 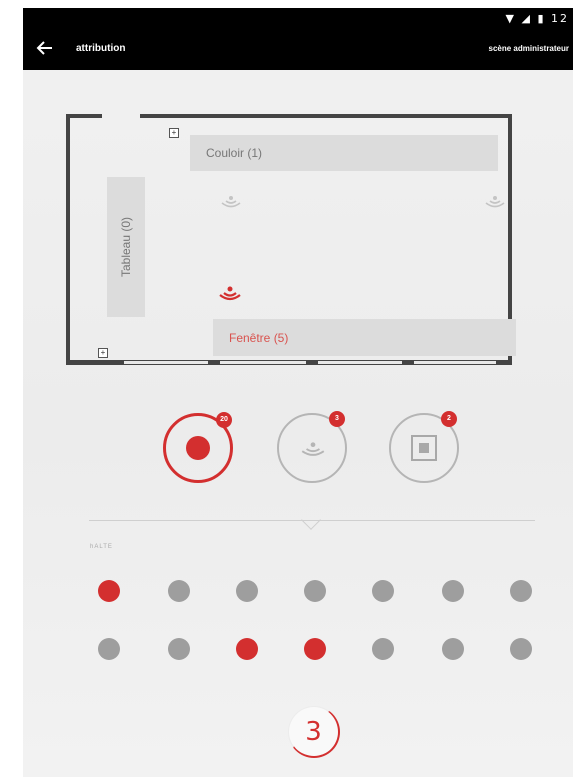 I want to click on square-zone-icon, so click(x=424, y=448).